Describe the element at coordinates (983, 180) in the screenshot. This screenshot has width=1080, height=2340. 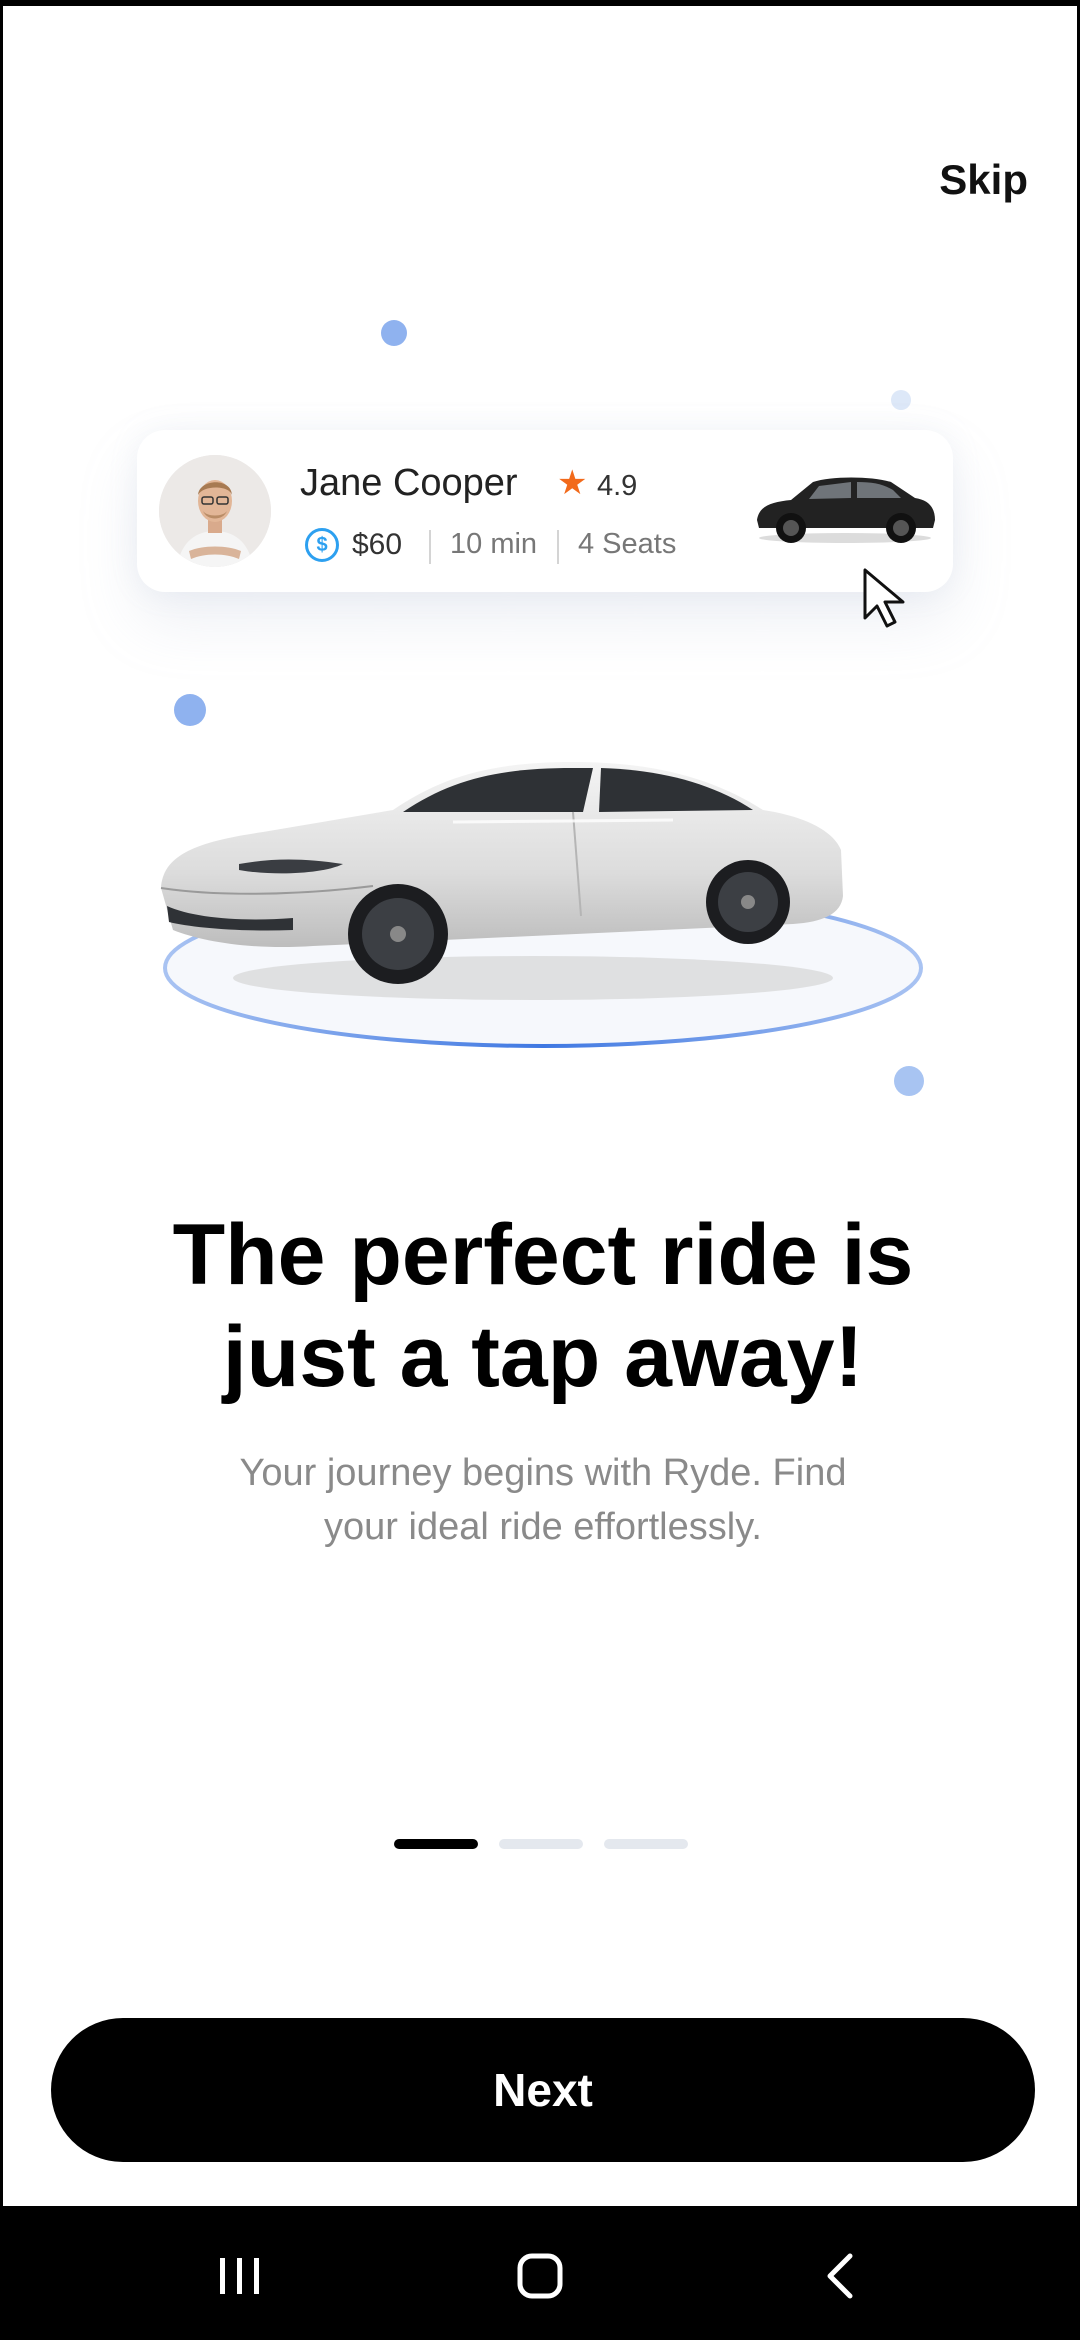
I see `skip-button: Skip` at that location.